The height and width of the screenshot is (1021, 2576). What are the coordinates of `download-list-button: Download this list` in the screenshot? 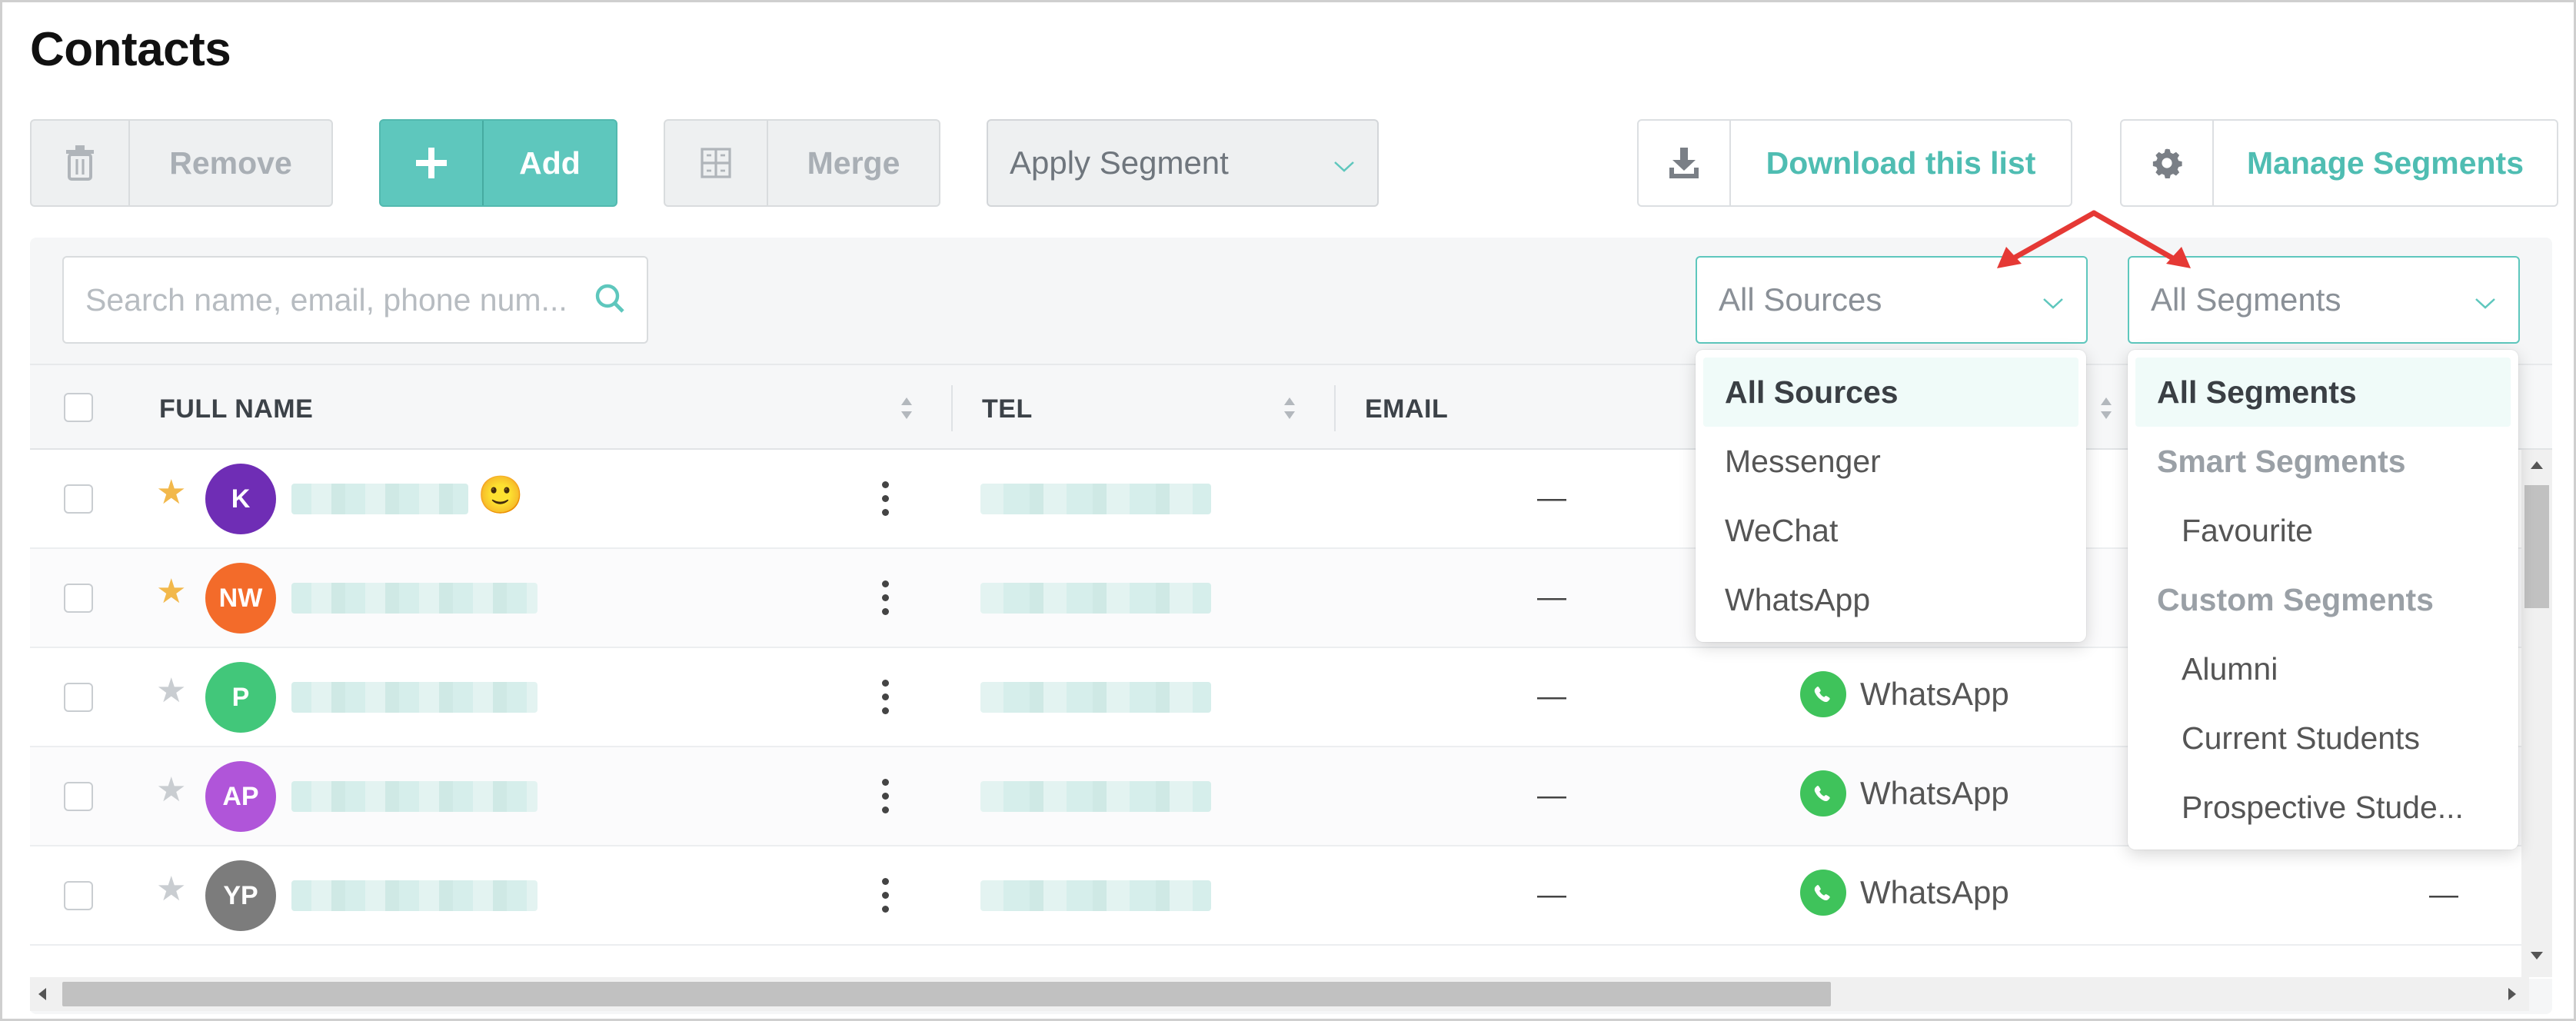 It's located at (1854, 163).